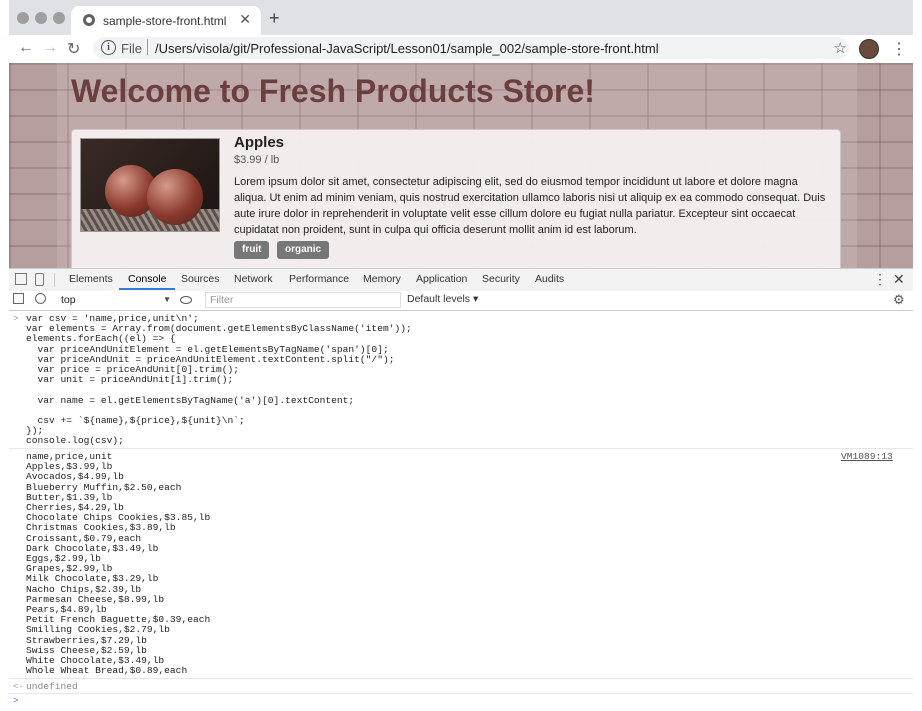 This screenshot has width=922, height=711. Describe the element at coordinates (26, 48) in the screenshot. I see `back-icon: ←` at that location.